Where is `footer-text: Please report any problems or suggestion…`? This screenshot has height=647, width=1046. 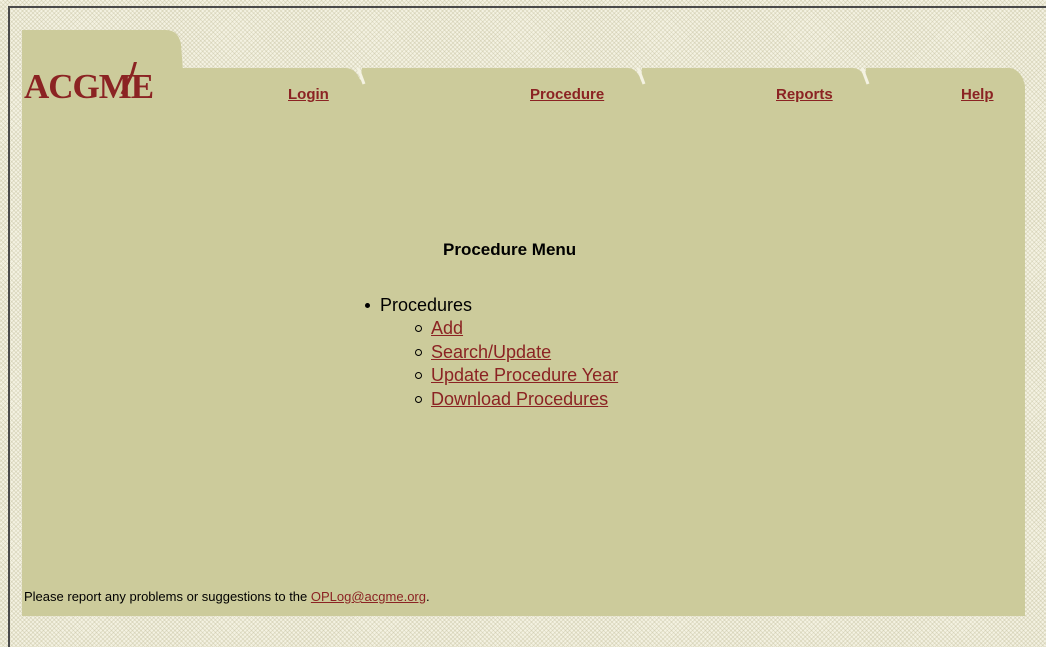
footer-text: Please report any problems or suggestion… is located at coordinates (167, 596).